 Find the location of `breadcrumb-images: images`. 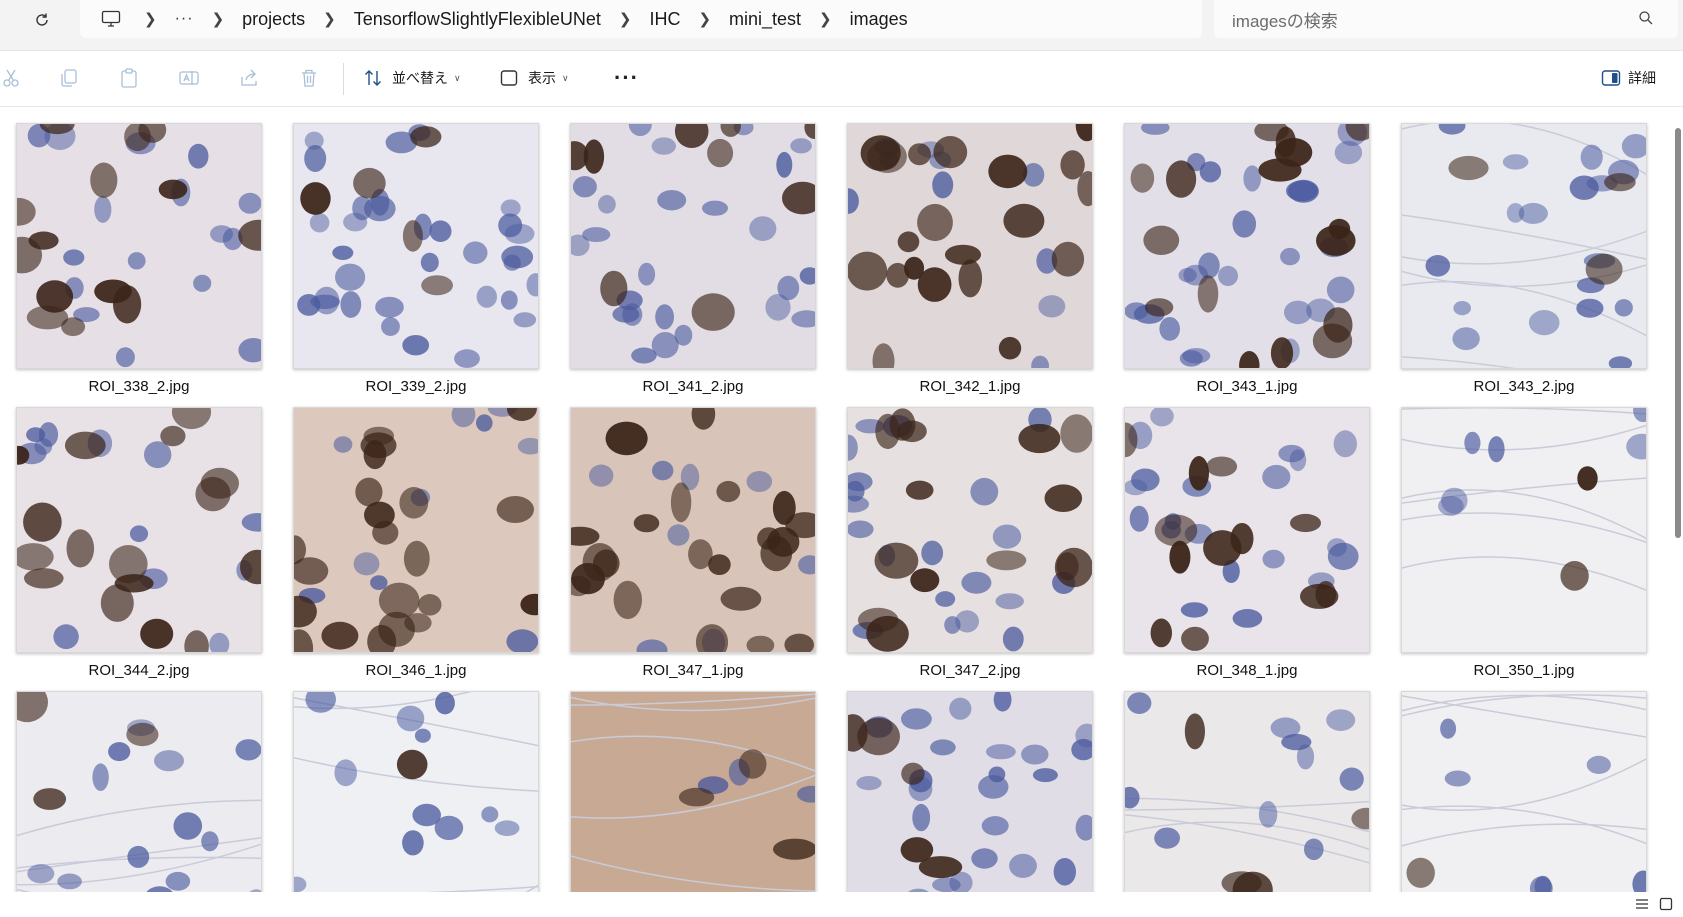

breadcrumb-images: images is located at coordinates (879, 19).